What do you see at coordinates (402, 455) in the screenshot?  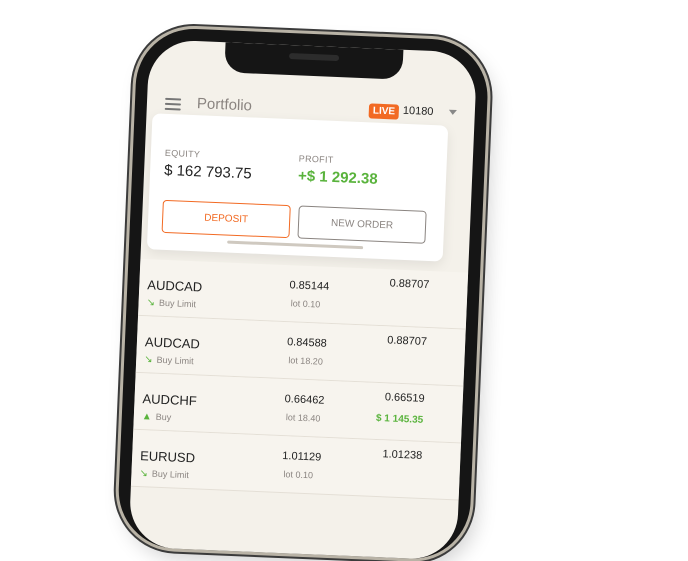 I see `current-price: 1.01238` at bounding box center [402, 455].